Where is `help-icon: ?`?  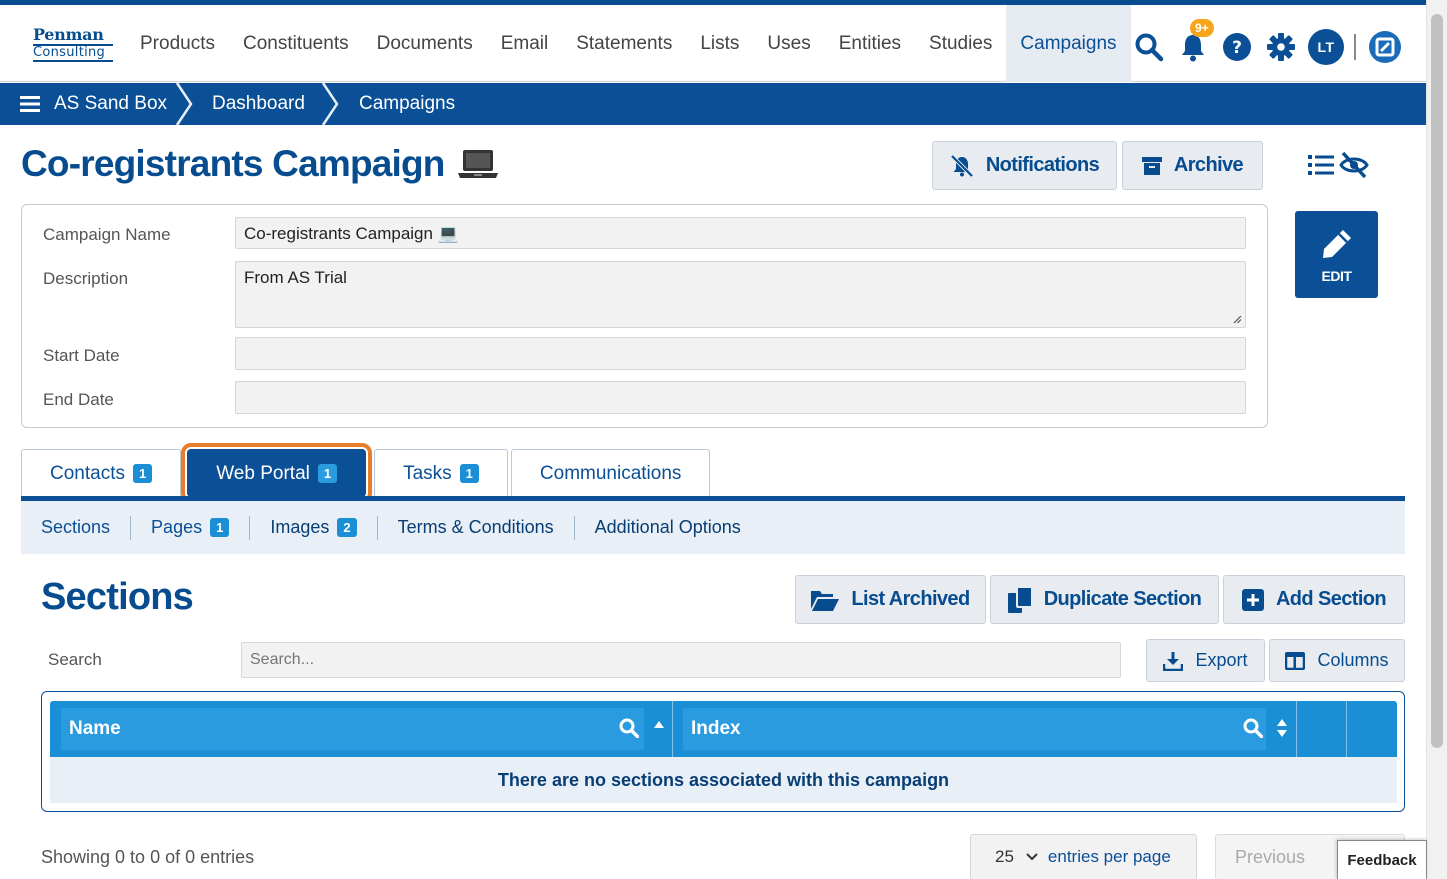 help-icon: ? is located at coordinates (1237, 47).